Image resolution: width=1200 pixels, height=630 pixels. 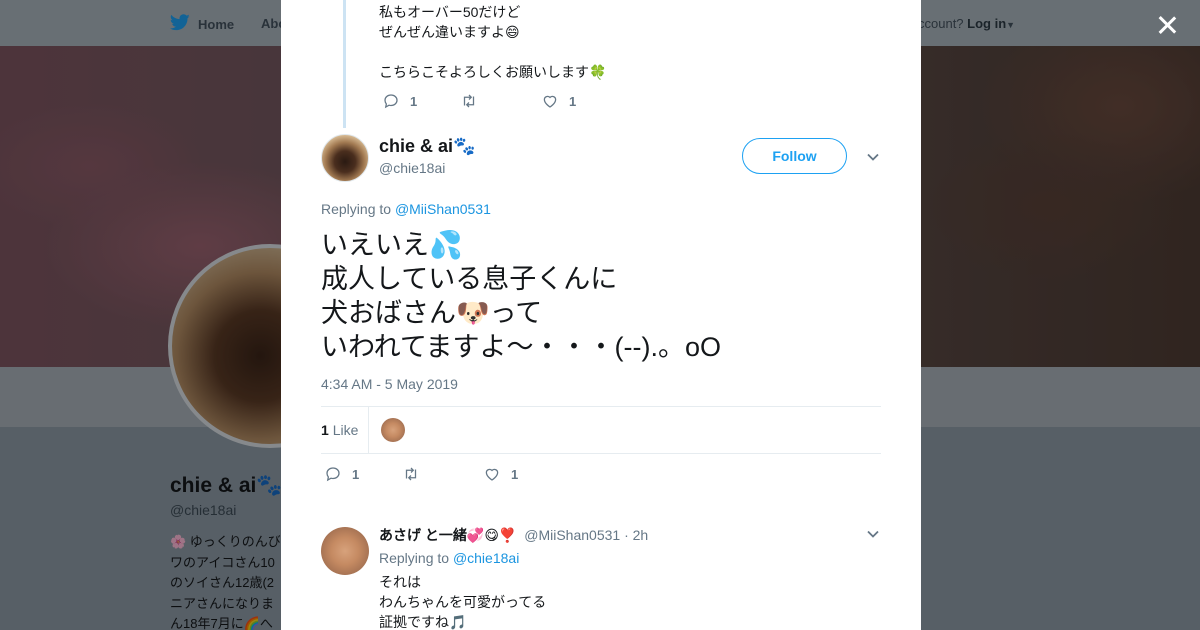 What do you see at coordinates (344, 64) in the screenshot?
I see `thread-connector-line` at bounding box center [344, 64].